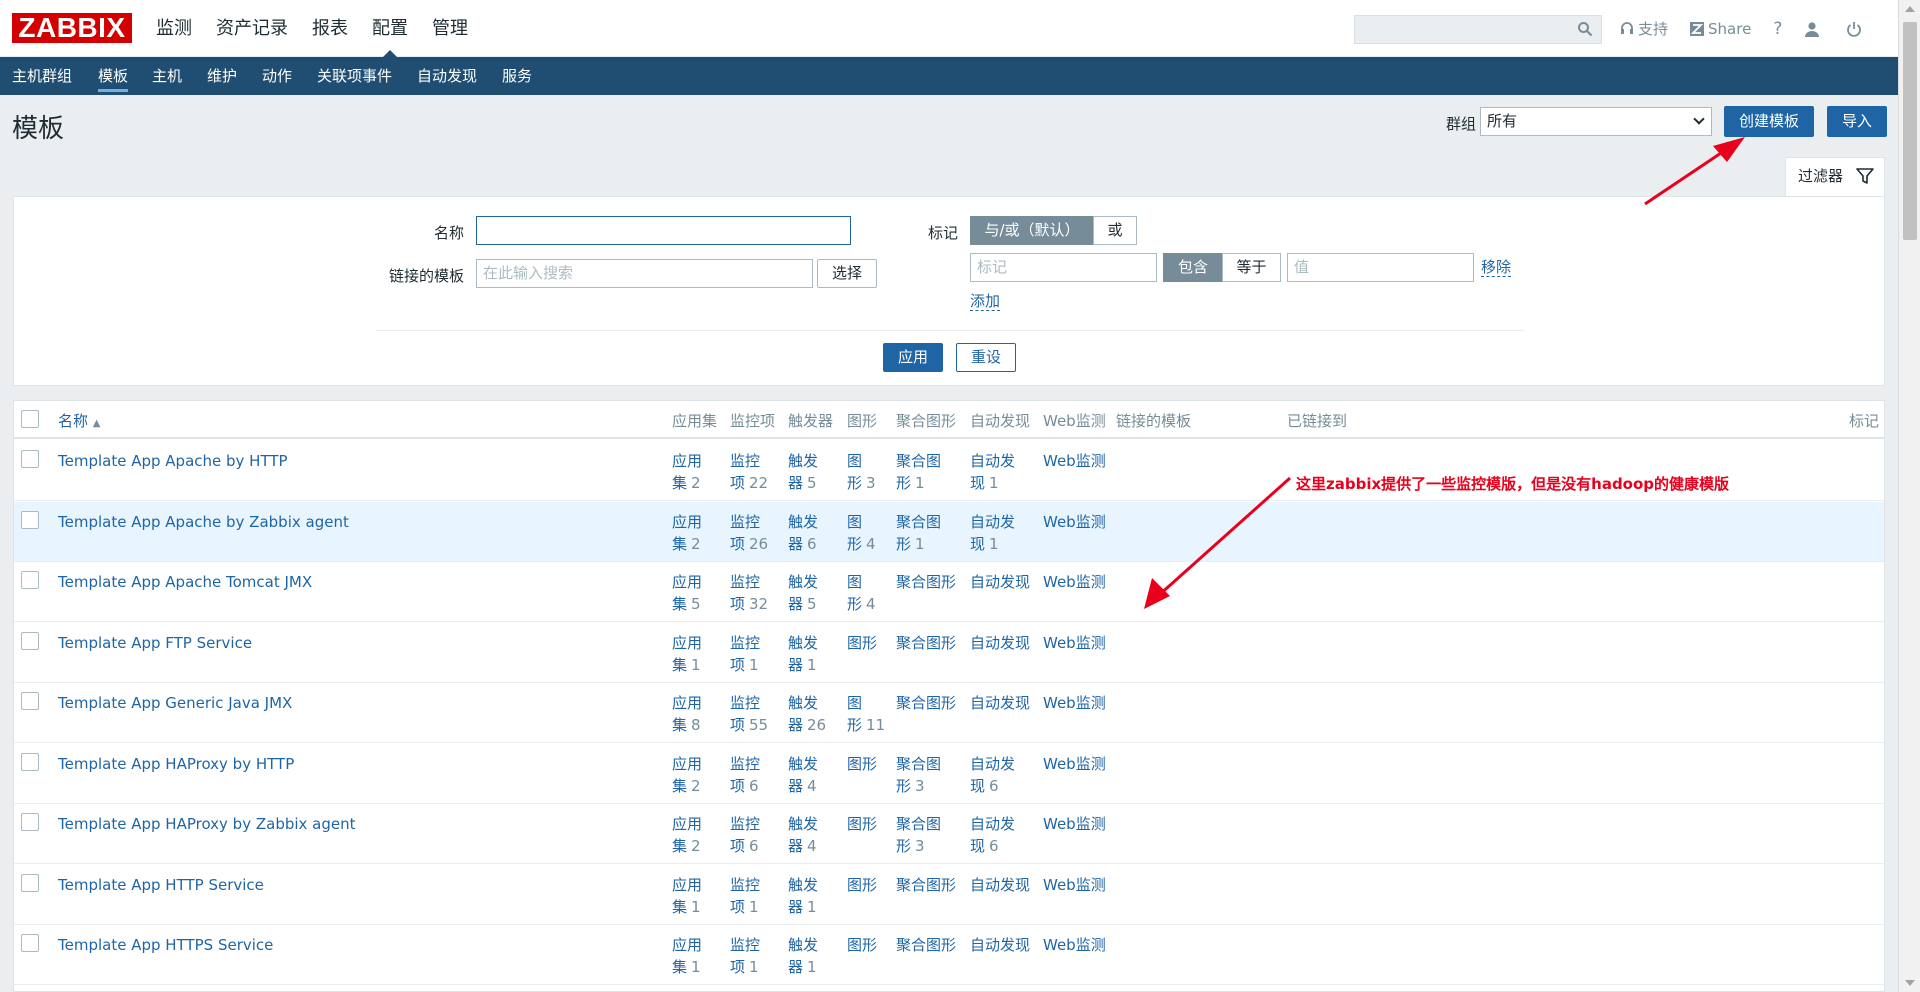 This screenshot has width=1920, height=992. Describe the element at coordinates (745, 775) in the screenshot. I see `items-link: 监控项 6` at that location.